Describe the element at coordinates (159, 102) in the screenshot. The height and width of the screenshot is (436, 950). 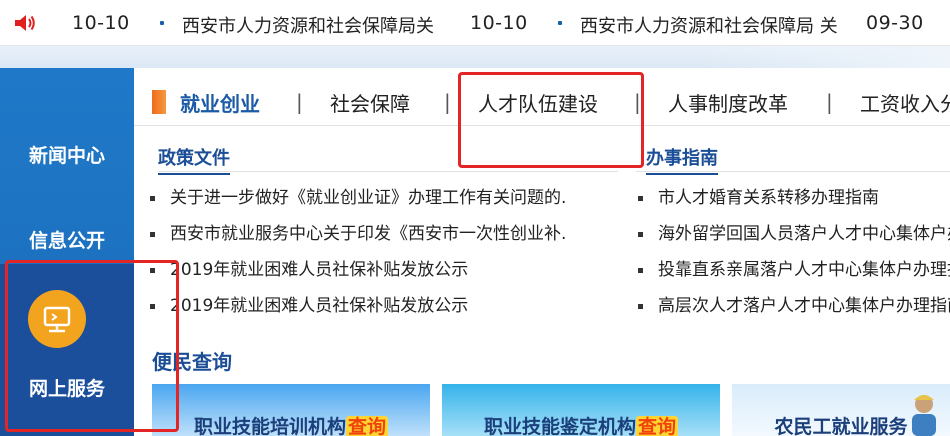
I see `active-tab-marker` at that location.